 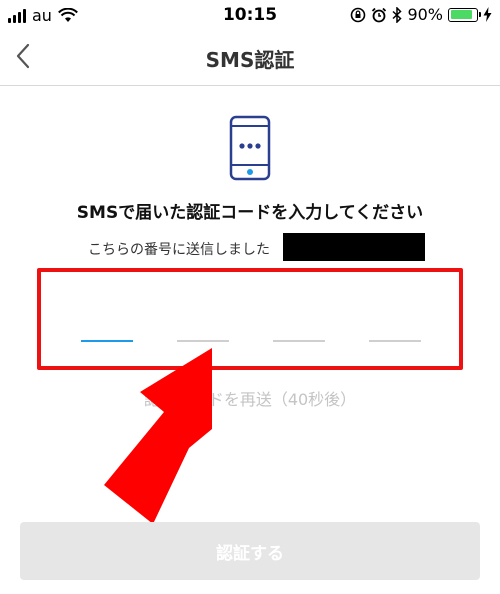 What do you see at coordinates (250, 148) in the screenshot?
I see `phone-icon` at bounding box center [250, 148].